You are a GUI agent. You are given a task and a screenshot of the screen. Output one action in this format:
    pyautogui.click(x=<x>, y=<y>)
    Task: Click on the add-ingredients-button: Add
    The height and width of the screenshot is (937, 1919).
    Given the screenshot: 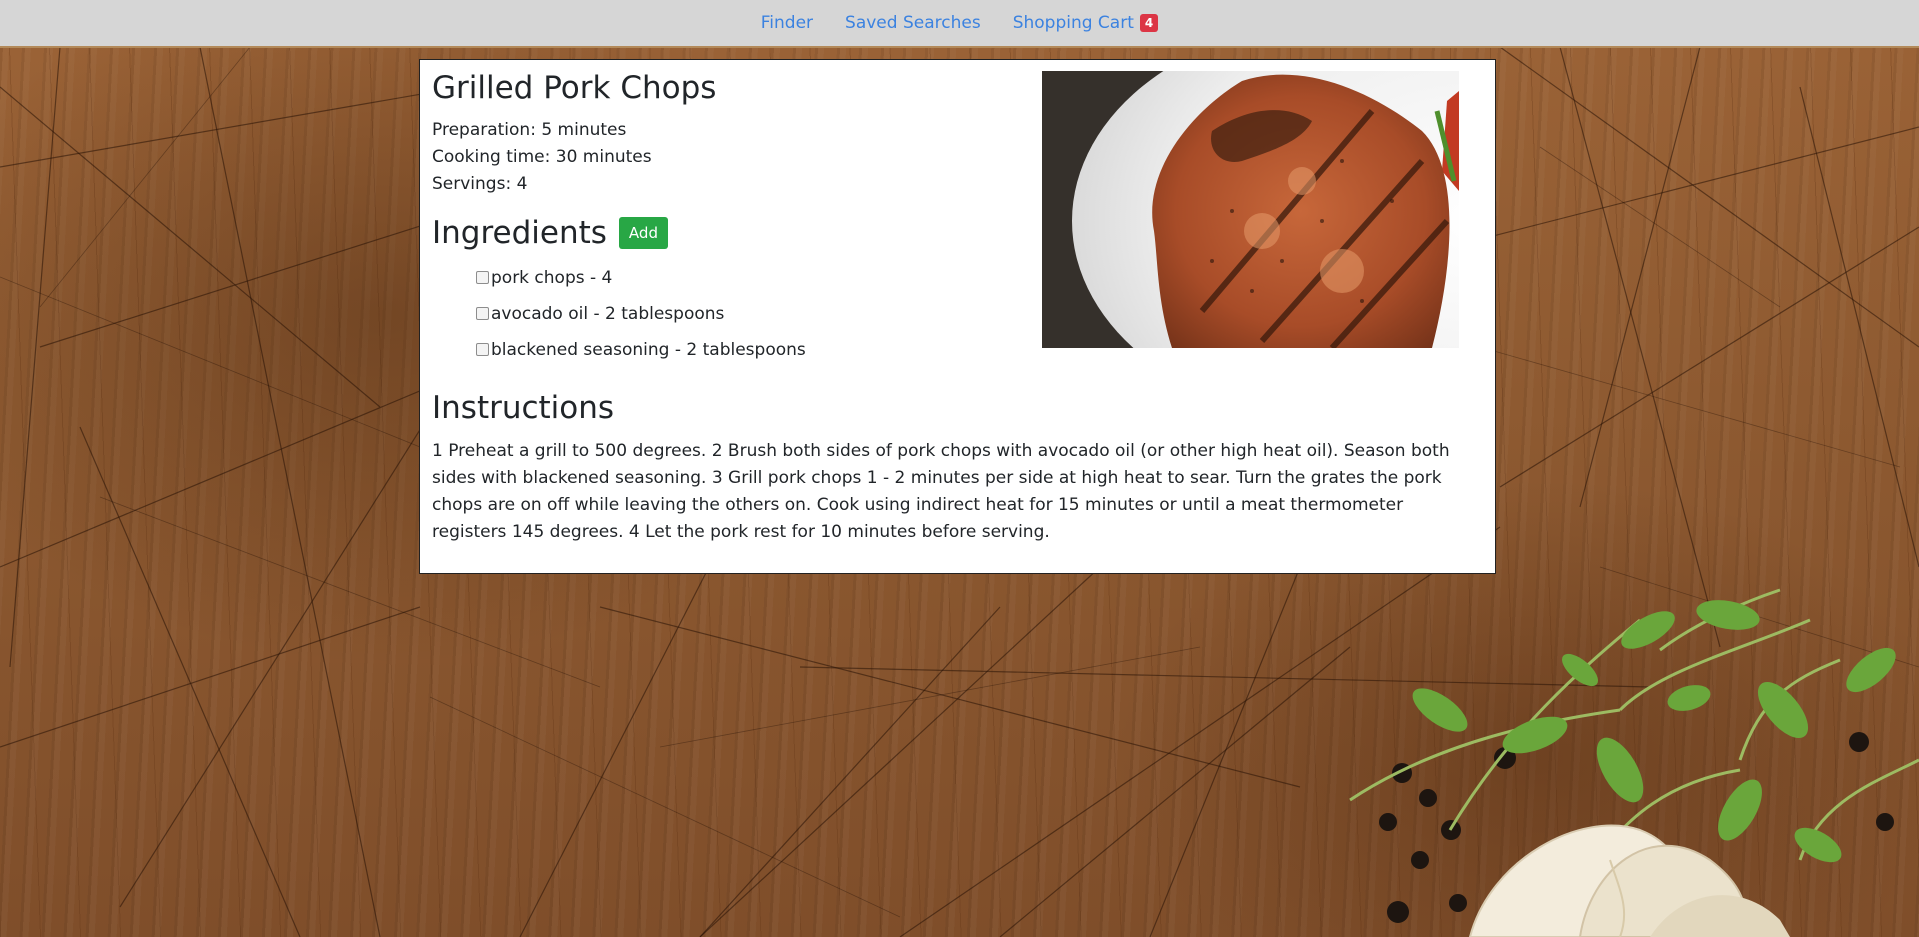 What is the action you would take?
    pyautogui.click(x=643, y=233)
    